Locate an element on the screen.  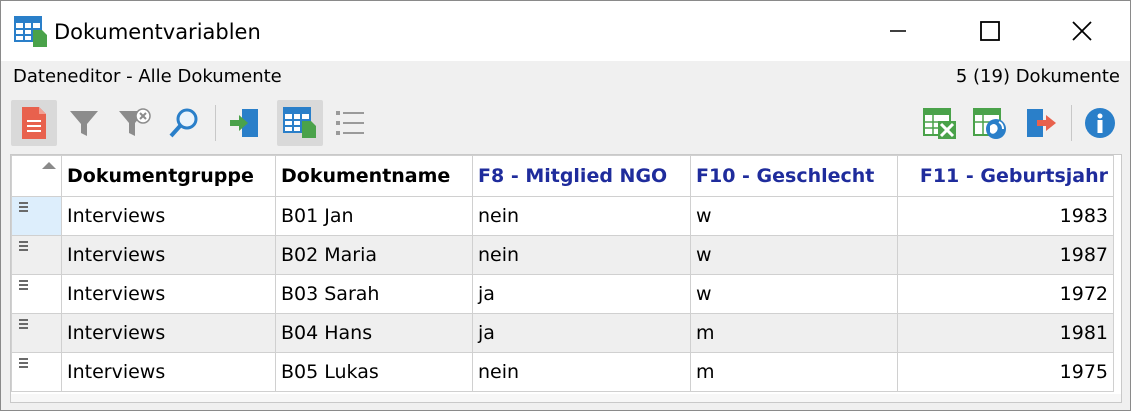
filter-icon is located at coordinates (84, 123).